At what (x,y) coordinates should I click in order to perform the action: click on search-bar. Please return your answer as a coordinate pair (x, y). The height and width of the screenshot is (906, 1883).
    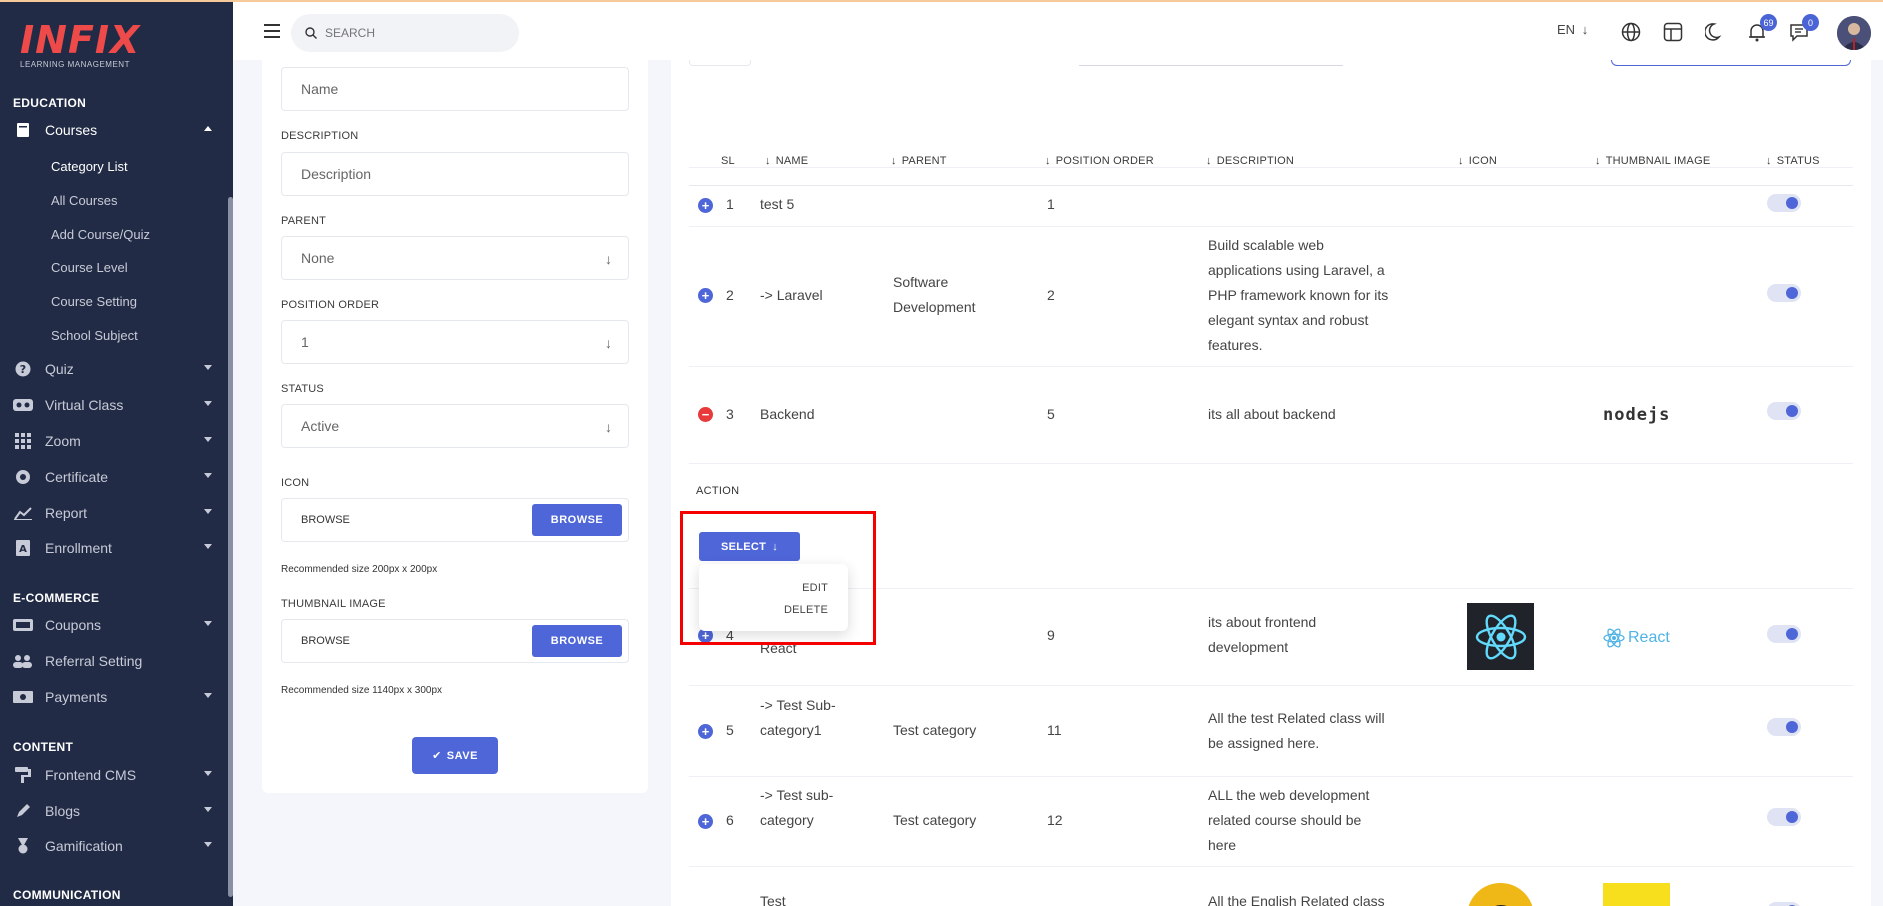
    Looking at the image, I should click on (405, 33).